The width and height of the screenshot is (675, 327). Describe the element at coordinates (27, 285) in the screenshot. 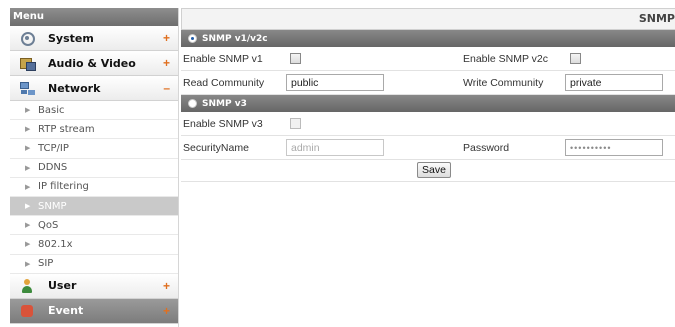

I see `user-icon` at that location.